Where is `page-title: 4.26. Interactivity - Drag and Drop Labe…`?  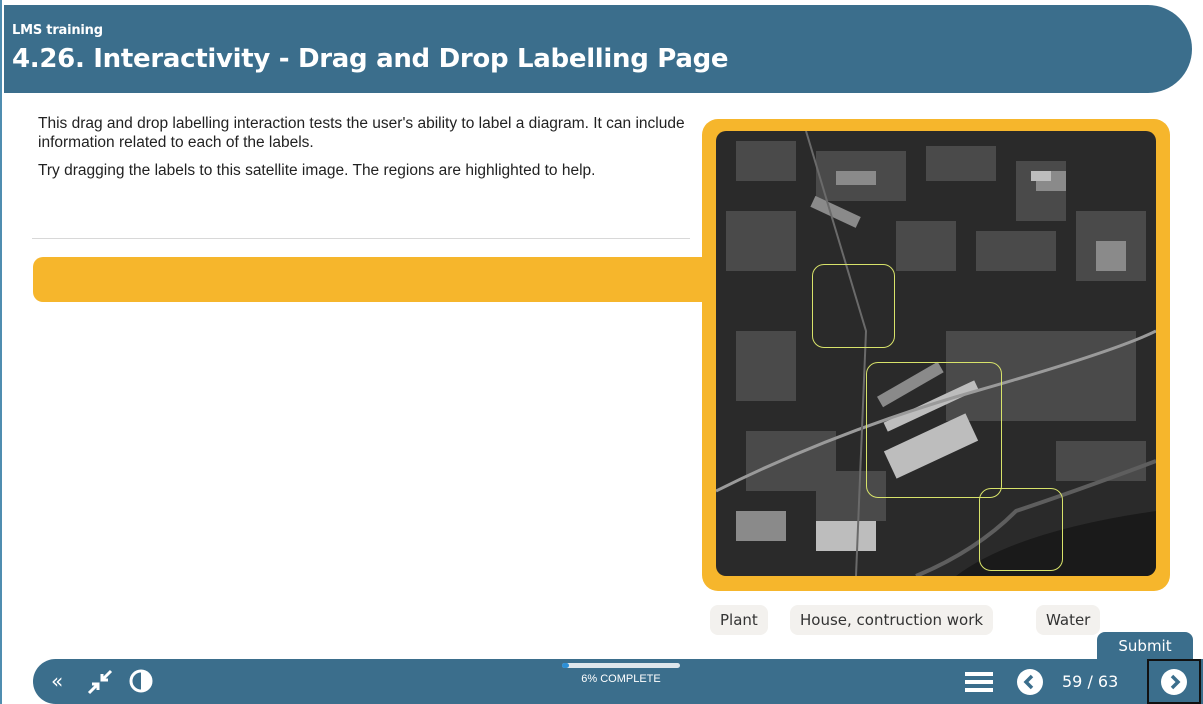 page-title: 4.26. Interactivity - Drag and Drop Labe… is located at coordinates (370, 59).